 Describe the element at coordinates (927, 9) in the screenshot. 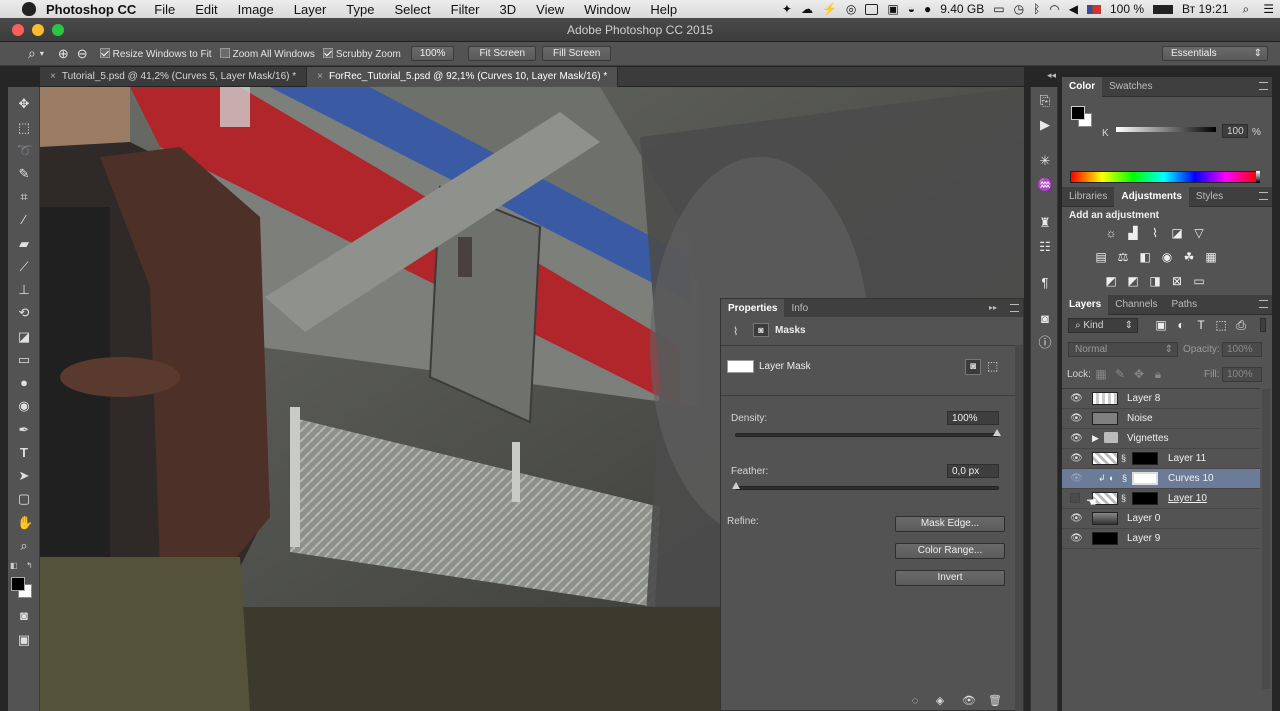

I see `disk-icon: ●` at that location.